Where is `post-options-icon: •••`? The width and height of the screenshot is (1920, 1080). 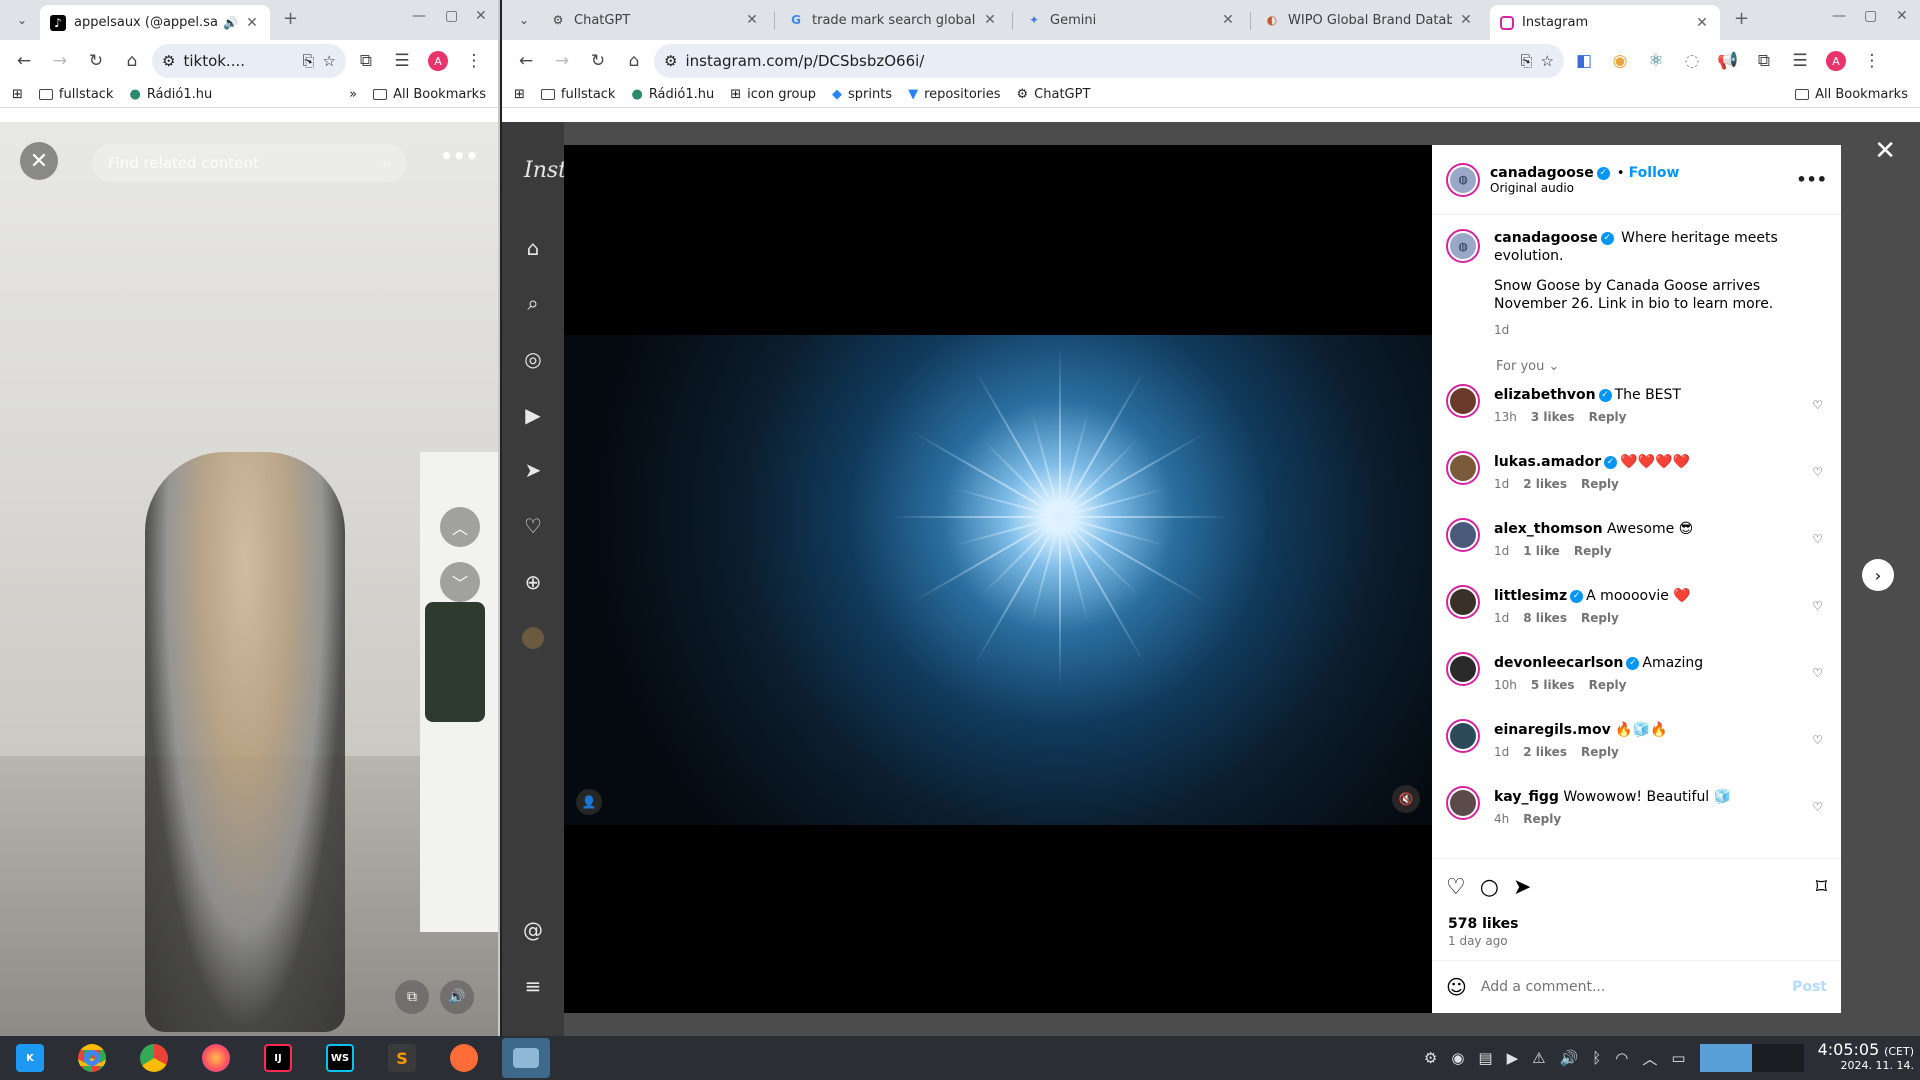 post-options-icon: ••• is located at coordinates (1811, 179).